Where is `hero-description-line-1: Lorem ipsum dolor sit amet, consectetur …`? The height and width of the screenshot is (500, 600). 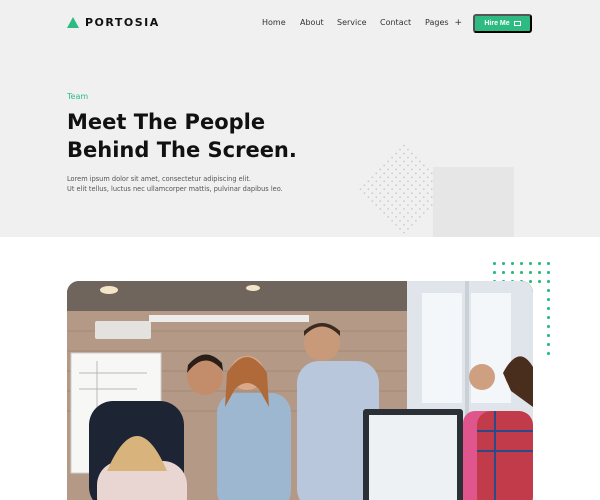
hero-description-line-1: Lorem ipsum dolor sit amet, consectetur … is located at coordinates (159, 179).